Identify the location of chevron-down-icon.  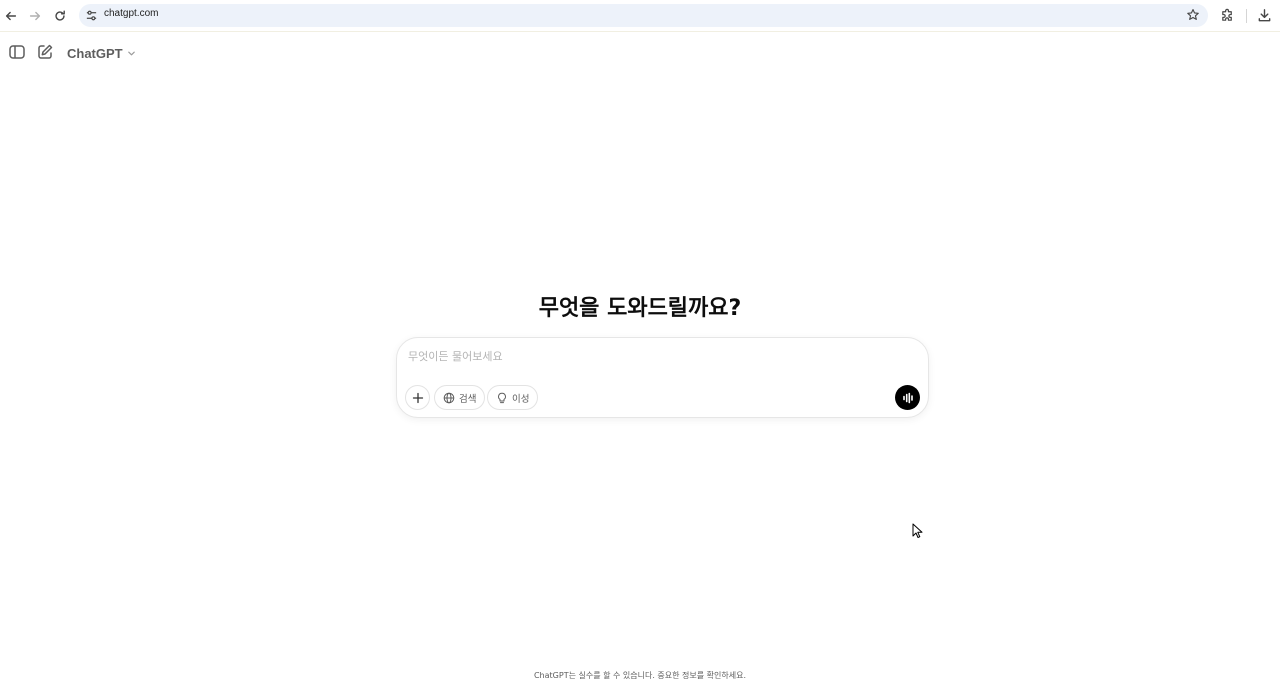
(131, 53).